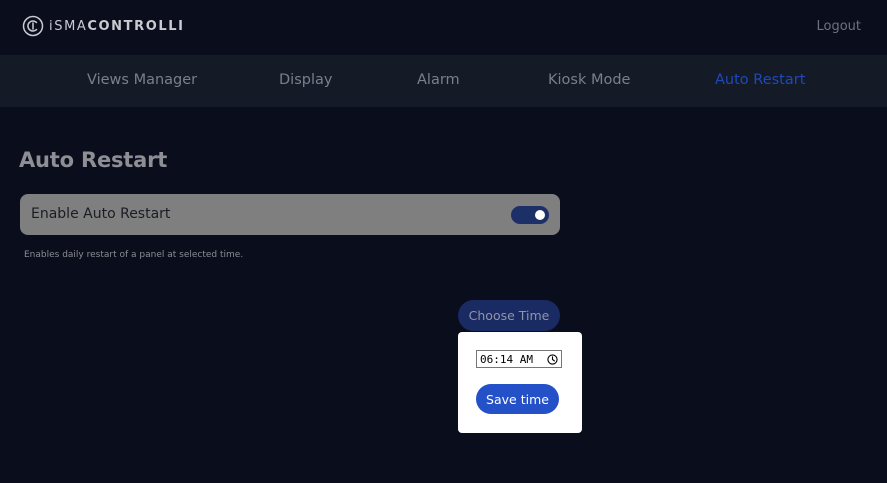 This screenshot has height=483, width=887. What do you see at coordinates (838, 26) in the screenshot?
I see `logout-link: Logout` at bounding box center [838, 26].